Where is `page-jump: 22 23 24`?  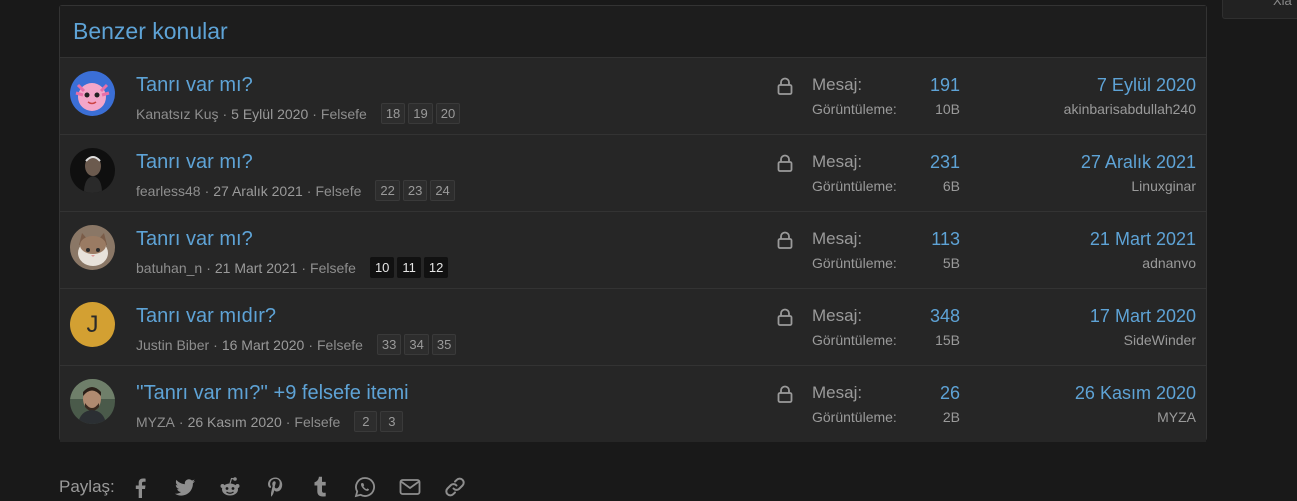
page-jump: 22 23 24 is located at coordinates (415, 190).